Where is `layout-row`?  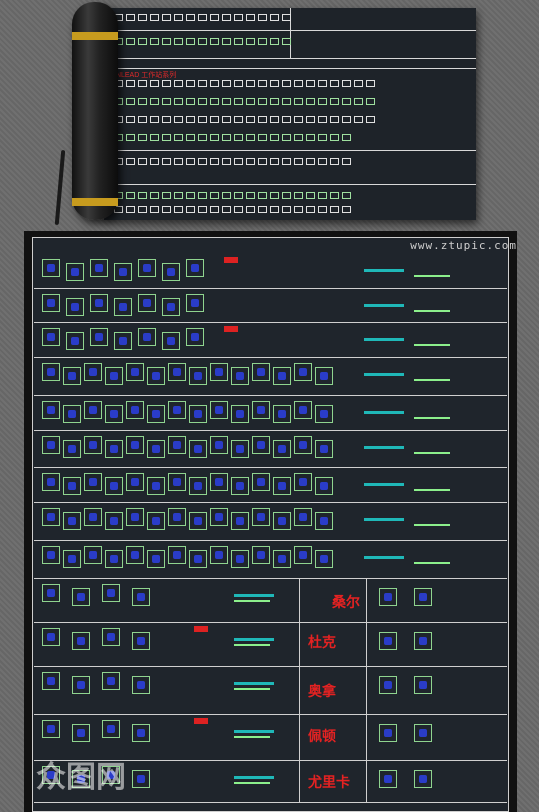 layout-row is located at coordinates (270, 690).